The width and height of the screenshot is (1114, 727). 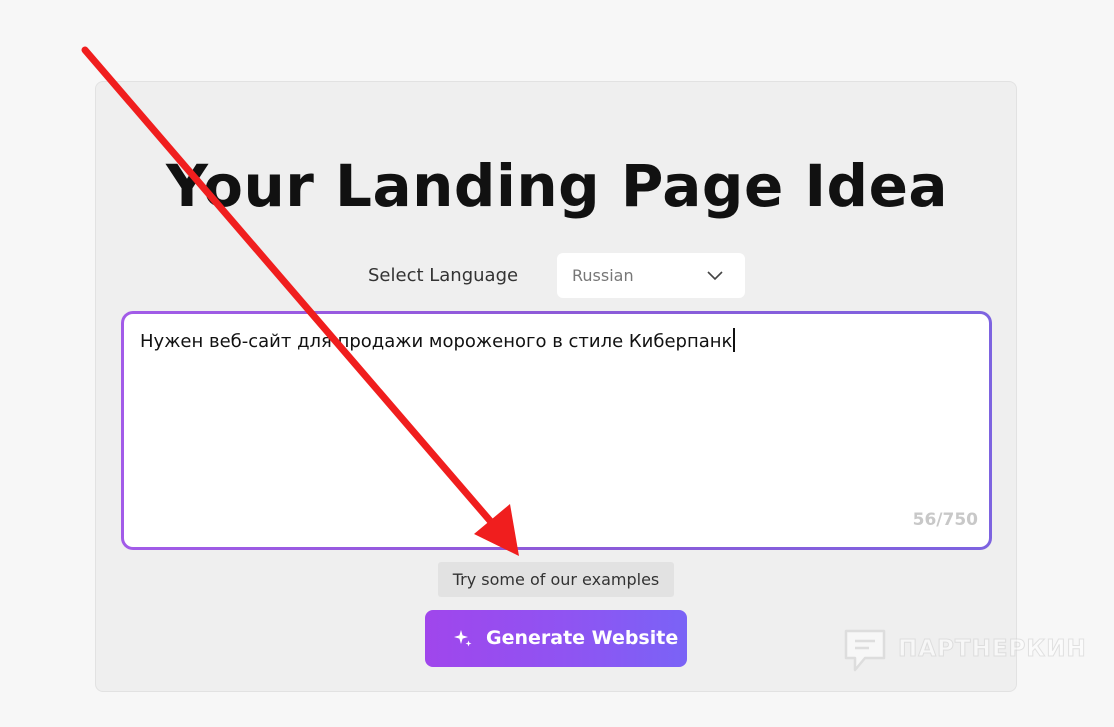 I want to click on chat-logo-icon, so click(x=865, y=650).